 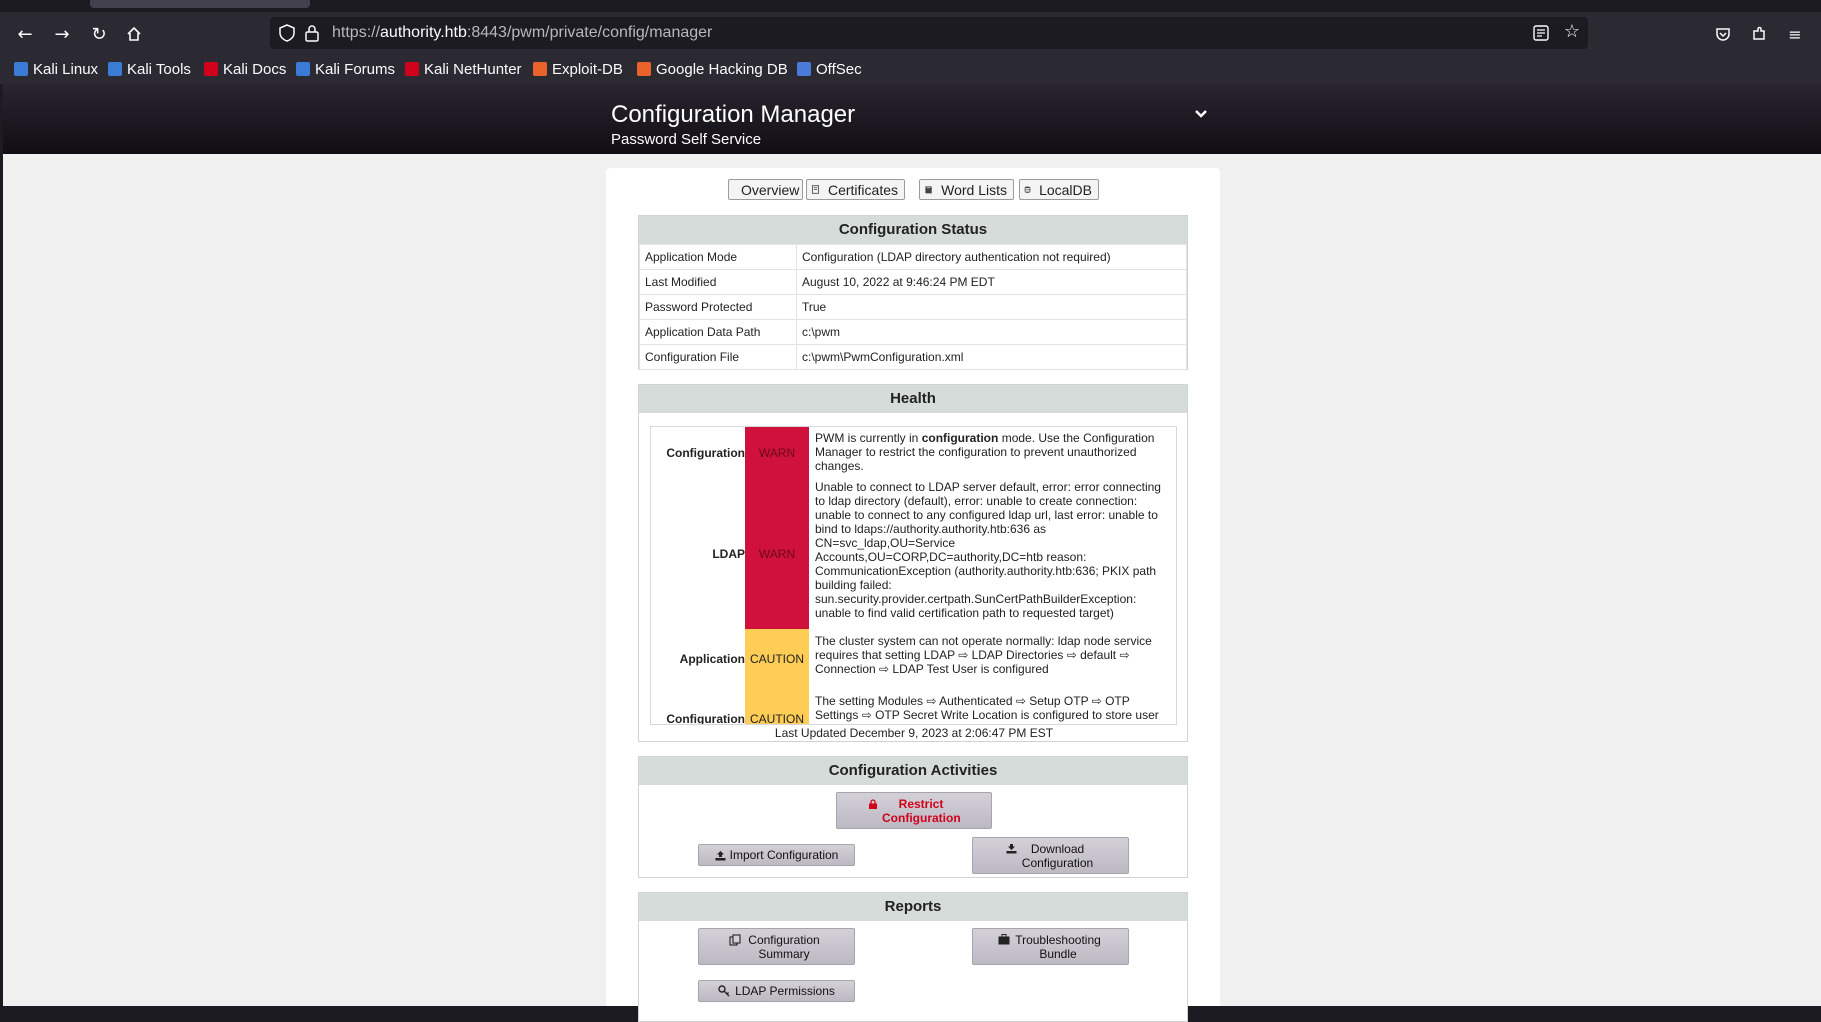 What do you see at coordinates (1050, 946) in the screenshot?
I see `troubleshooting-bundle-button: Troubleshooting Bundle` at bounding box center [1050, 946].